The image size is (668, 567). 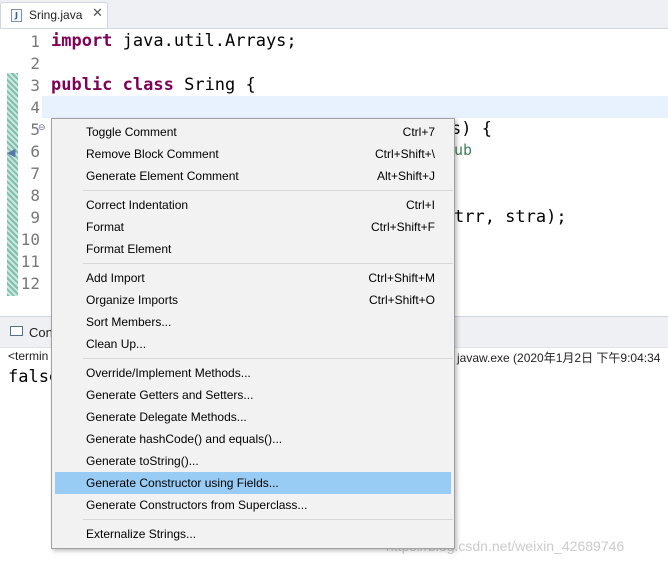 What do you see at coordinates (471, 129) in the screenshot?
I see `code-line-5-fragment: s) {` at bounding box center [471, 129].